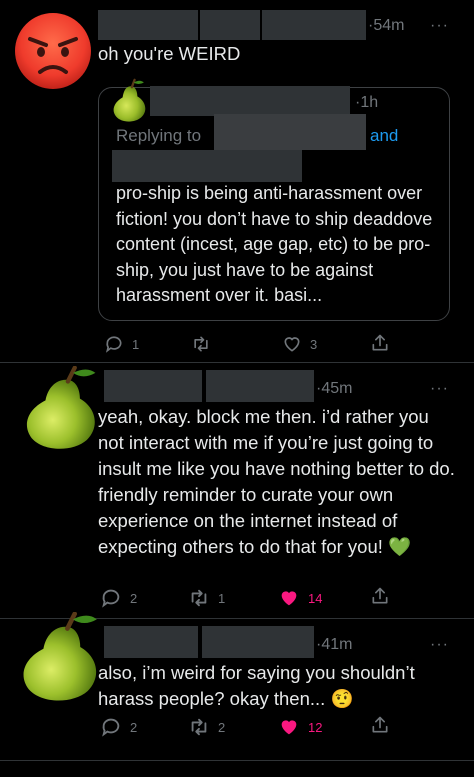 The width and height of the screenshot is (474, 777). I want to click on retweet-button, so click(205, 344).